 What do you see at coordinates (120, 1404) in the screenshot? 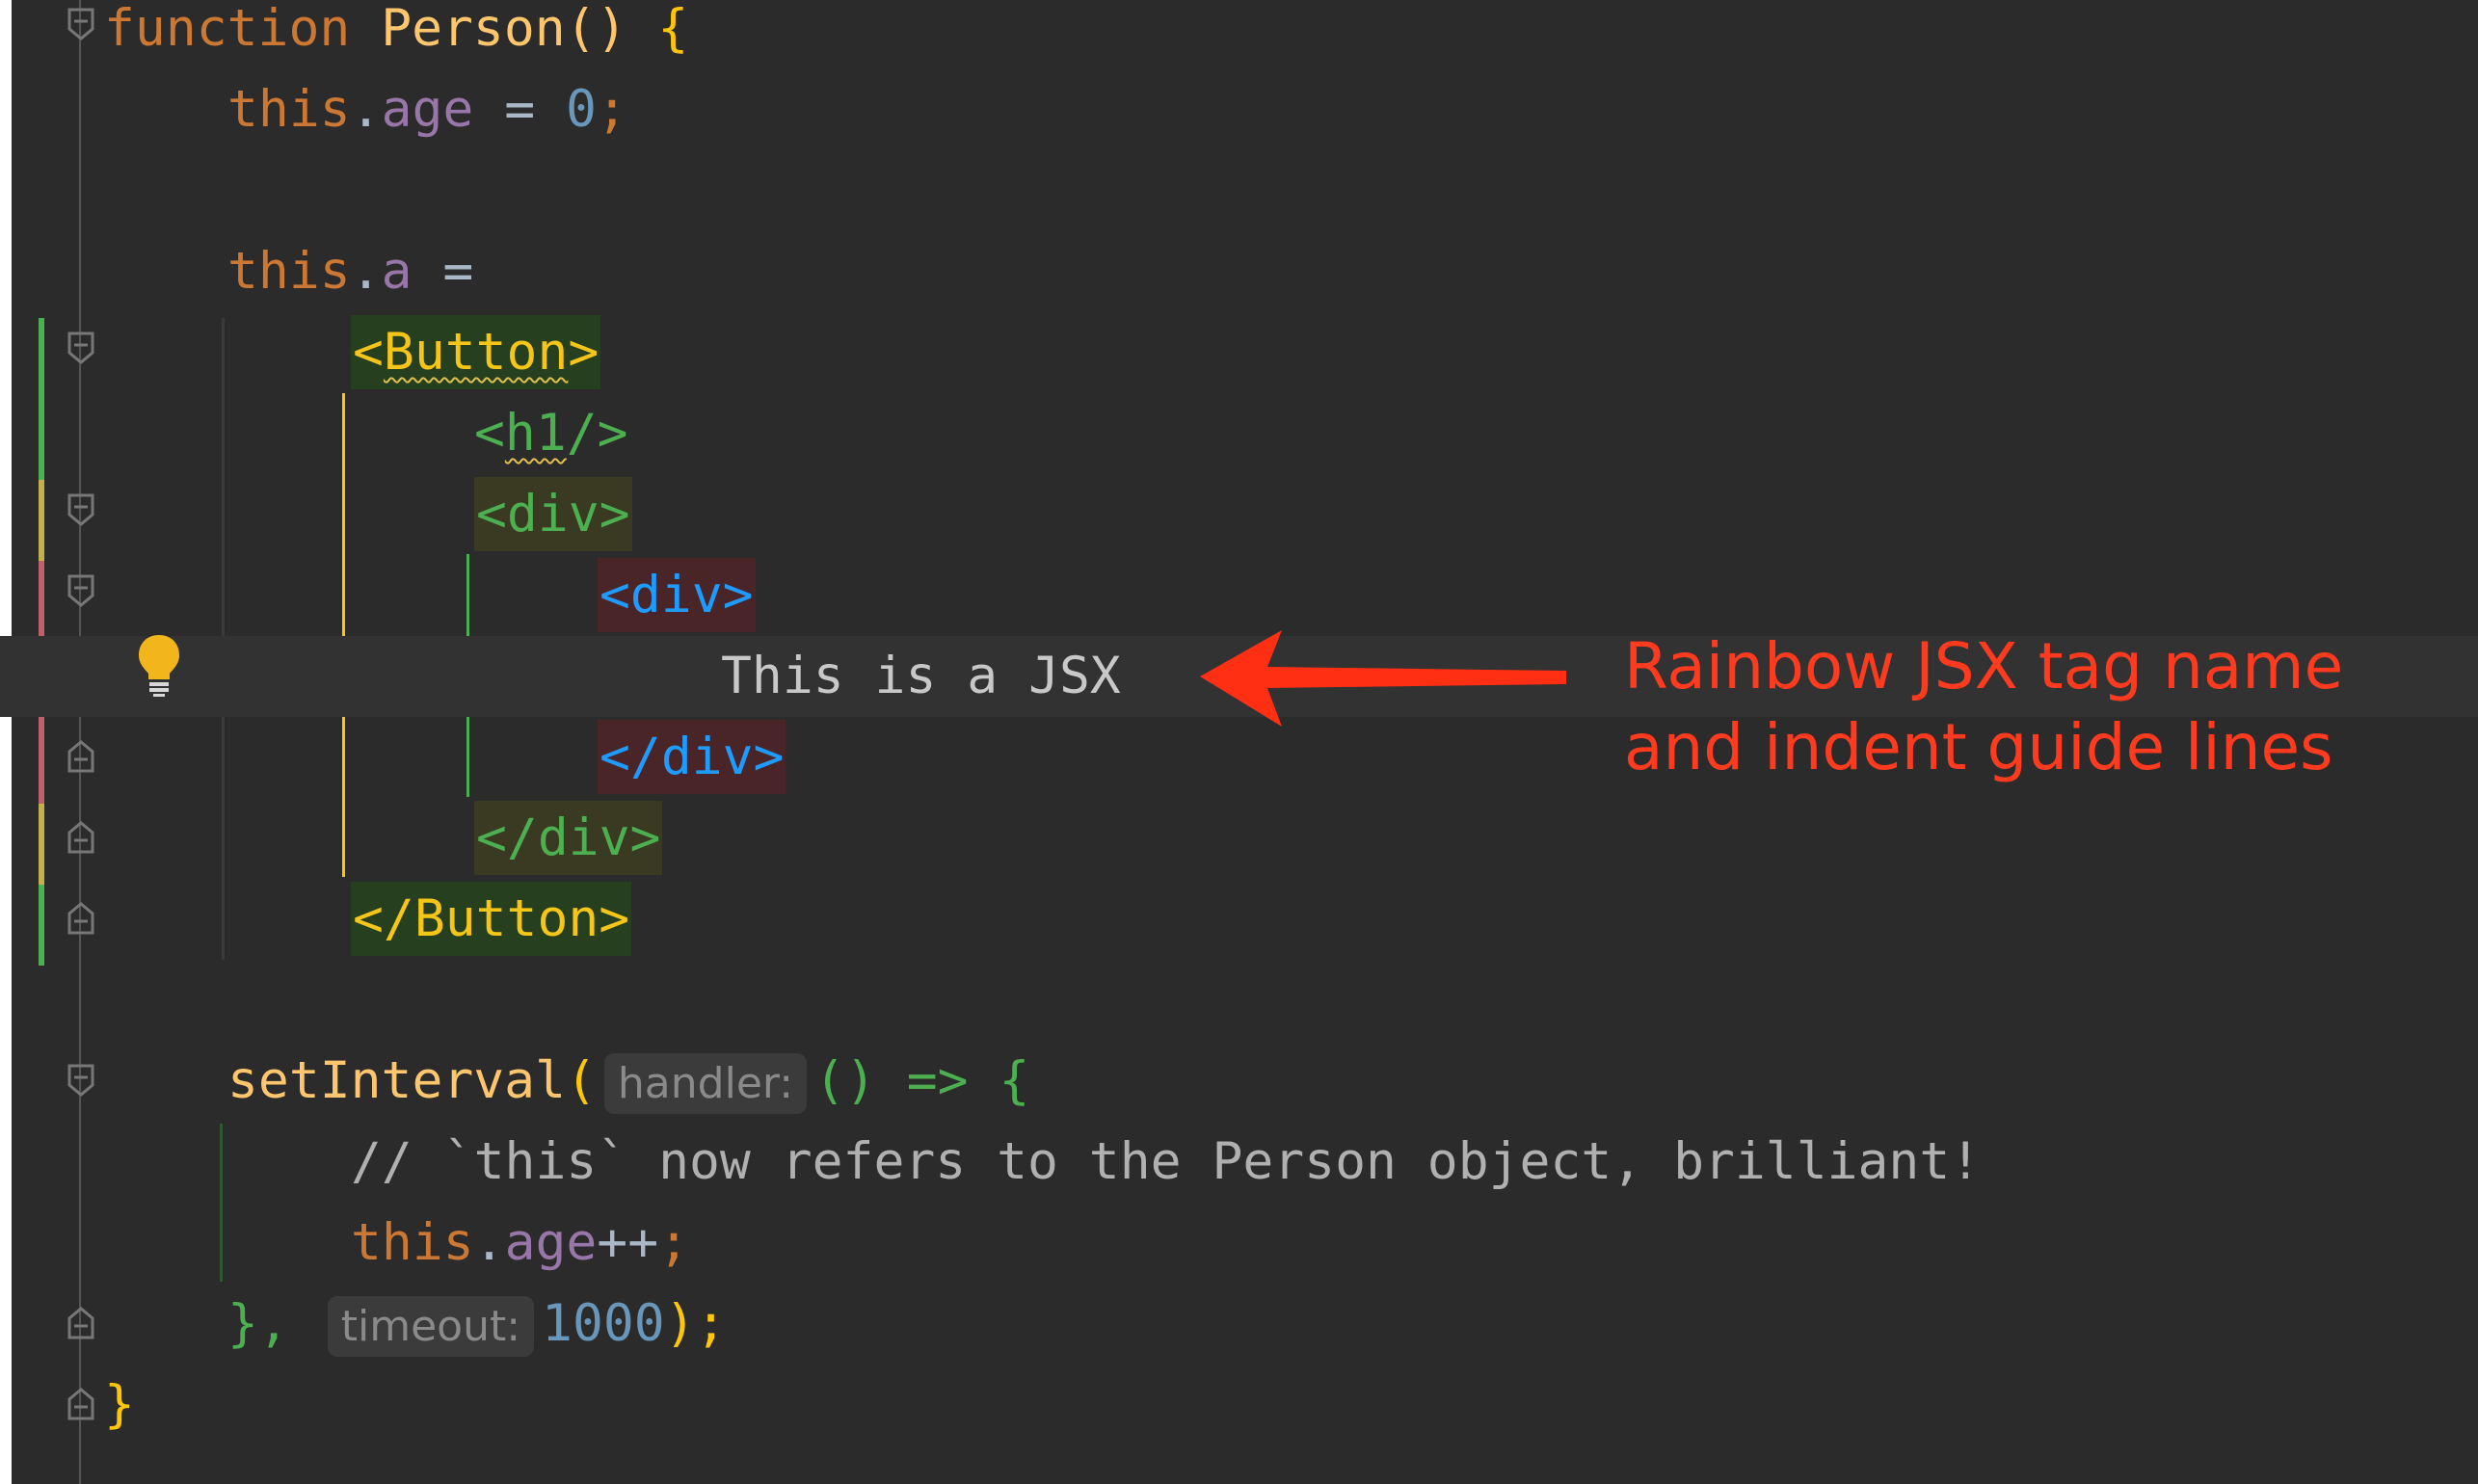
I see `brace: }` at bounding box center [120, 1404].